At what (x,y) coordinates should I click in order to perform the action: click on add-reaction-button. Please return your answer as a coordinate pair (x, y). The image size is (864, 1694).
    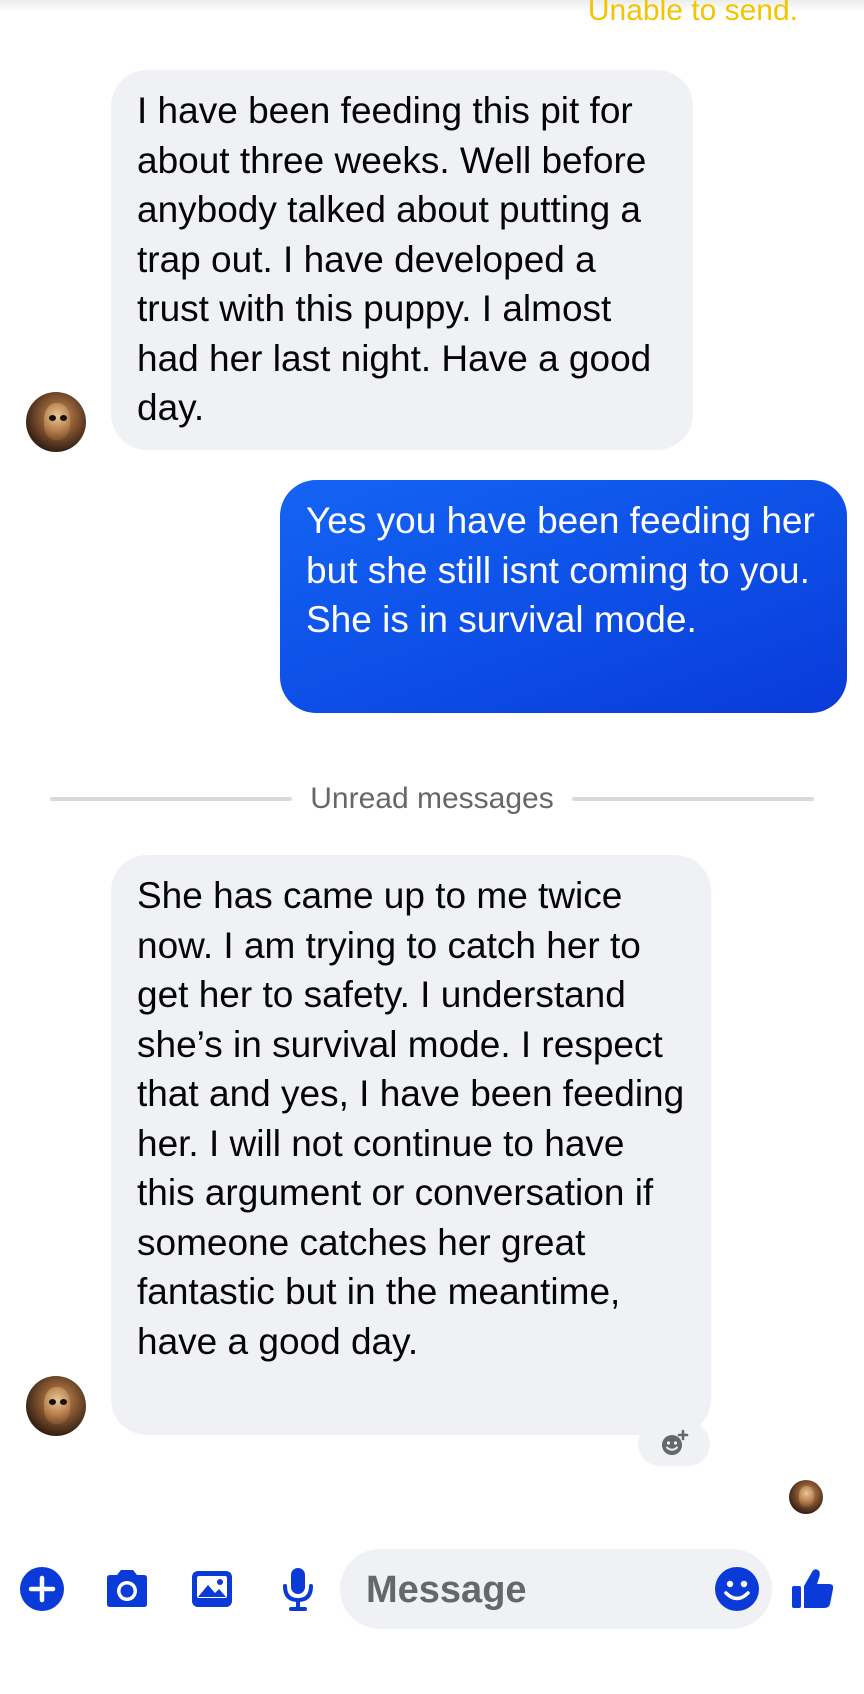
    Looking at the image, I should click on (674, 1444).